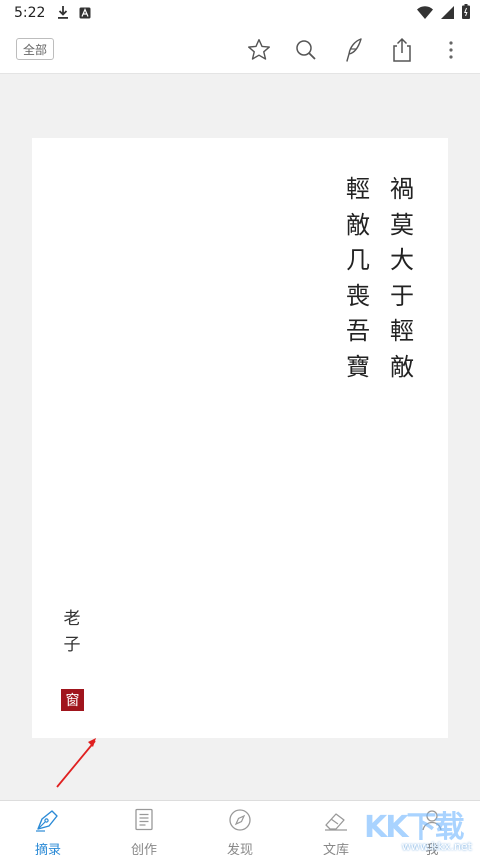 The width and height of the screenshot is (480, 855). I want to click on nav-label-me: 我, so click(432, 849).